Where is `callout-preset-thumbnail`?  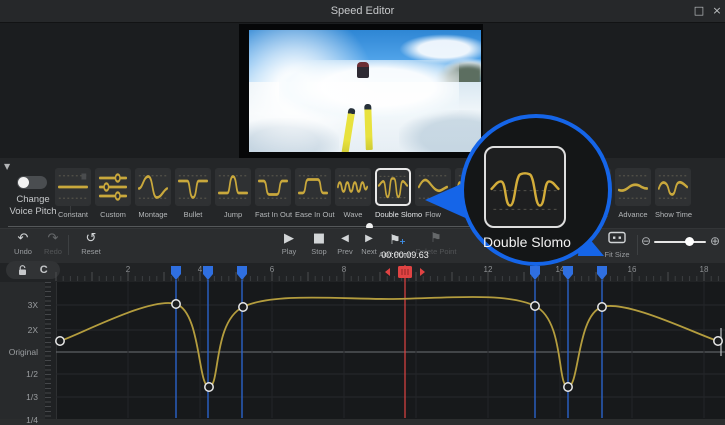 callout-preset-thumbnail is located at coordinates (525, 187).